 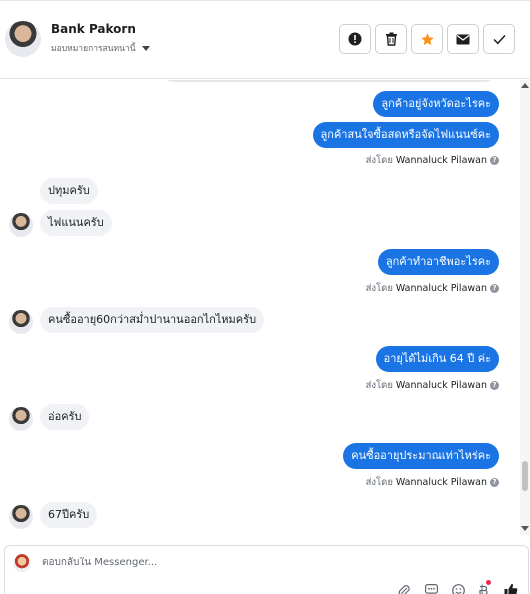 I want to click on emoji-button, so click(x=458, y=588).